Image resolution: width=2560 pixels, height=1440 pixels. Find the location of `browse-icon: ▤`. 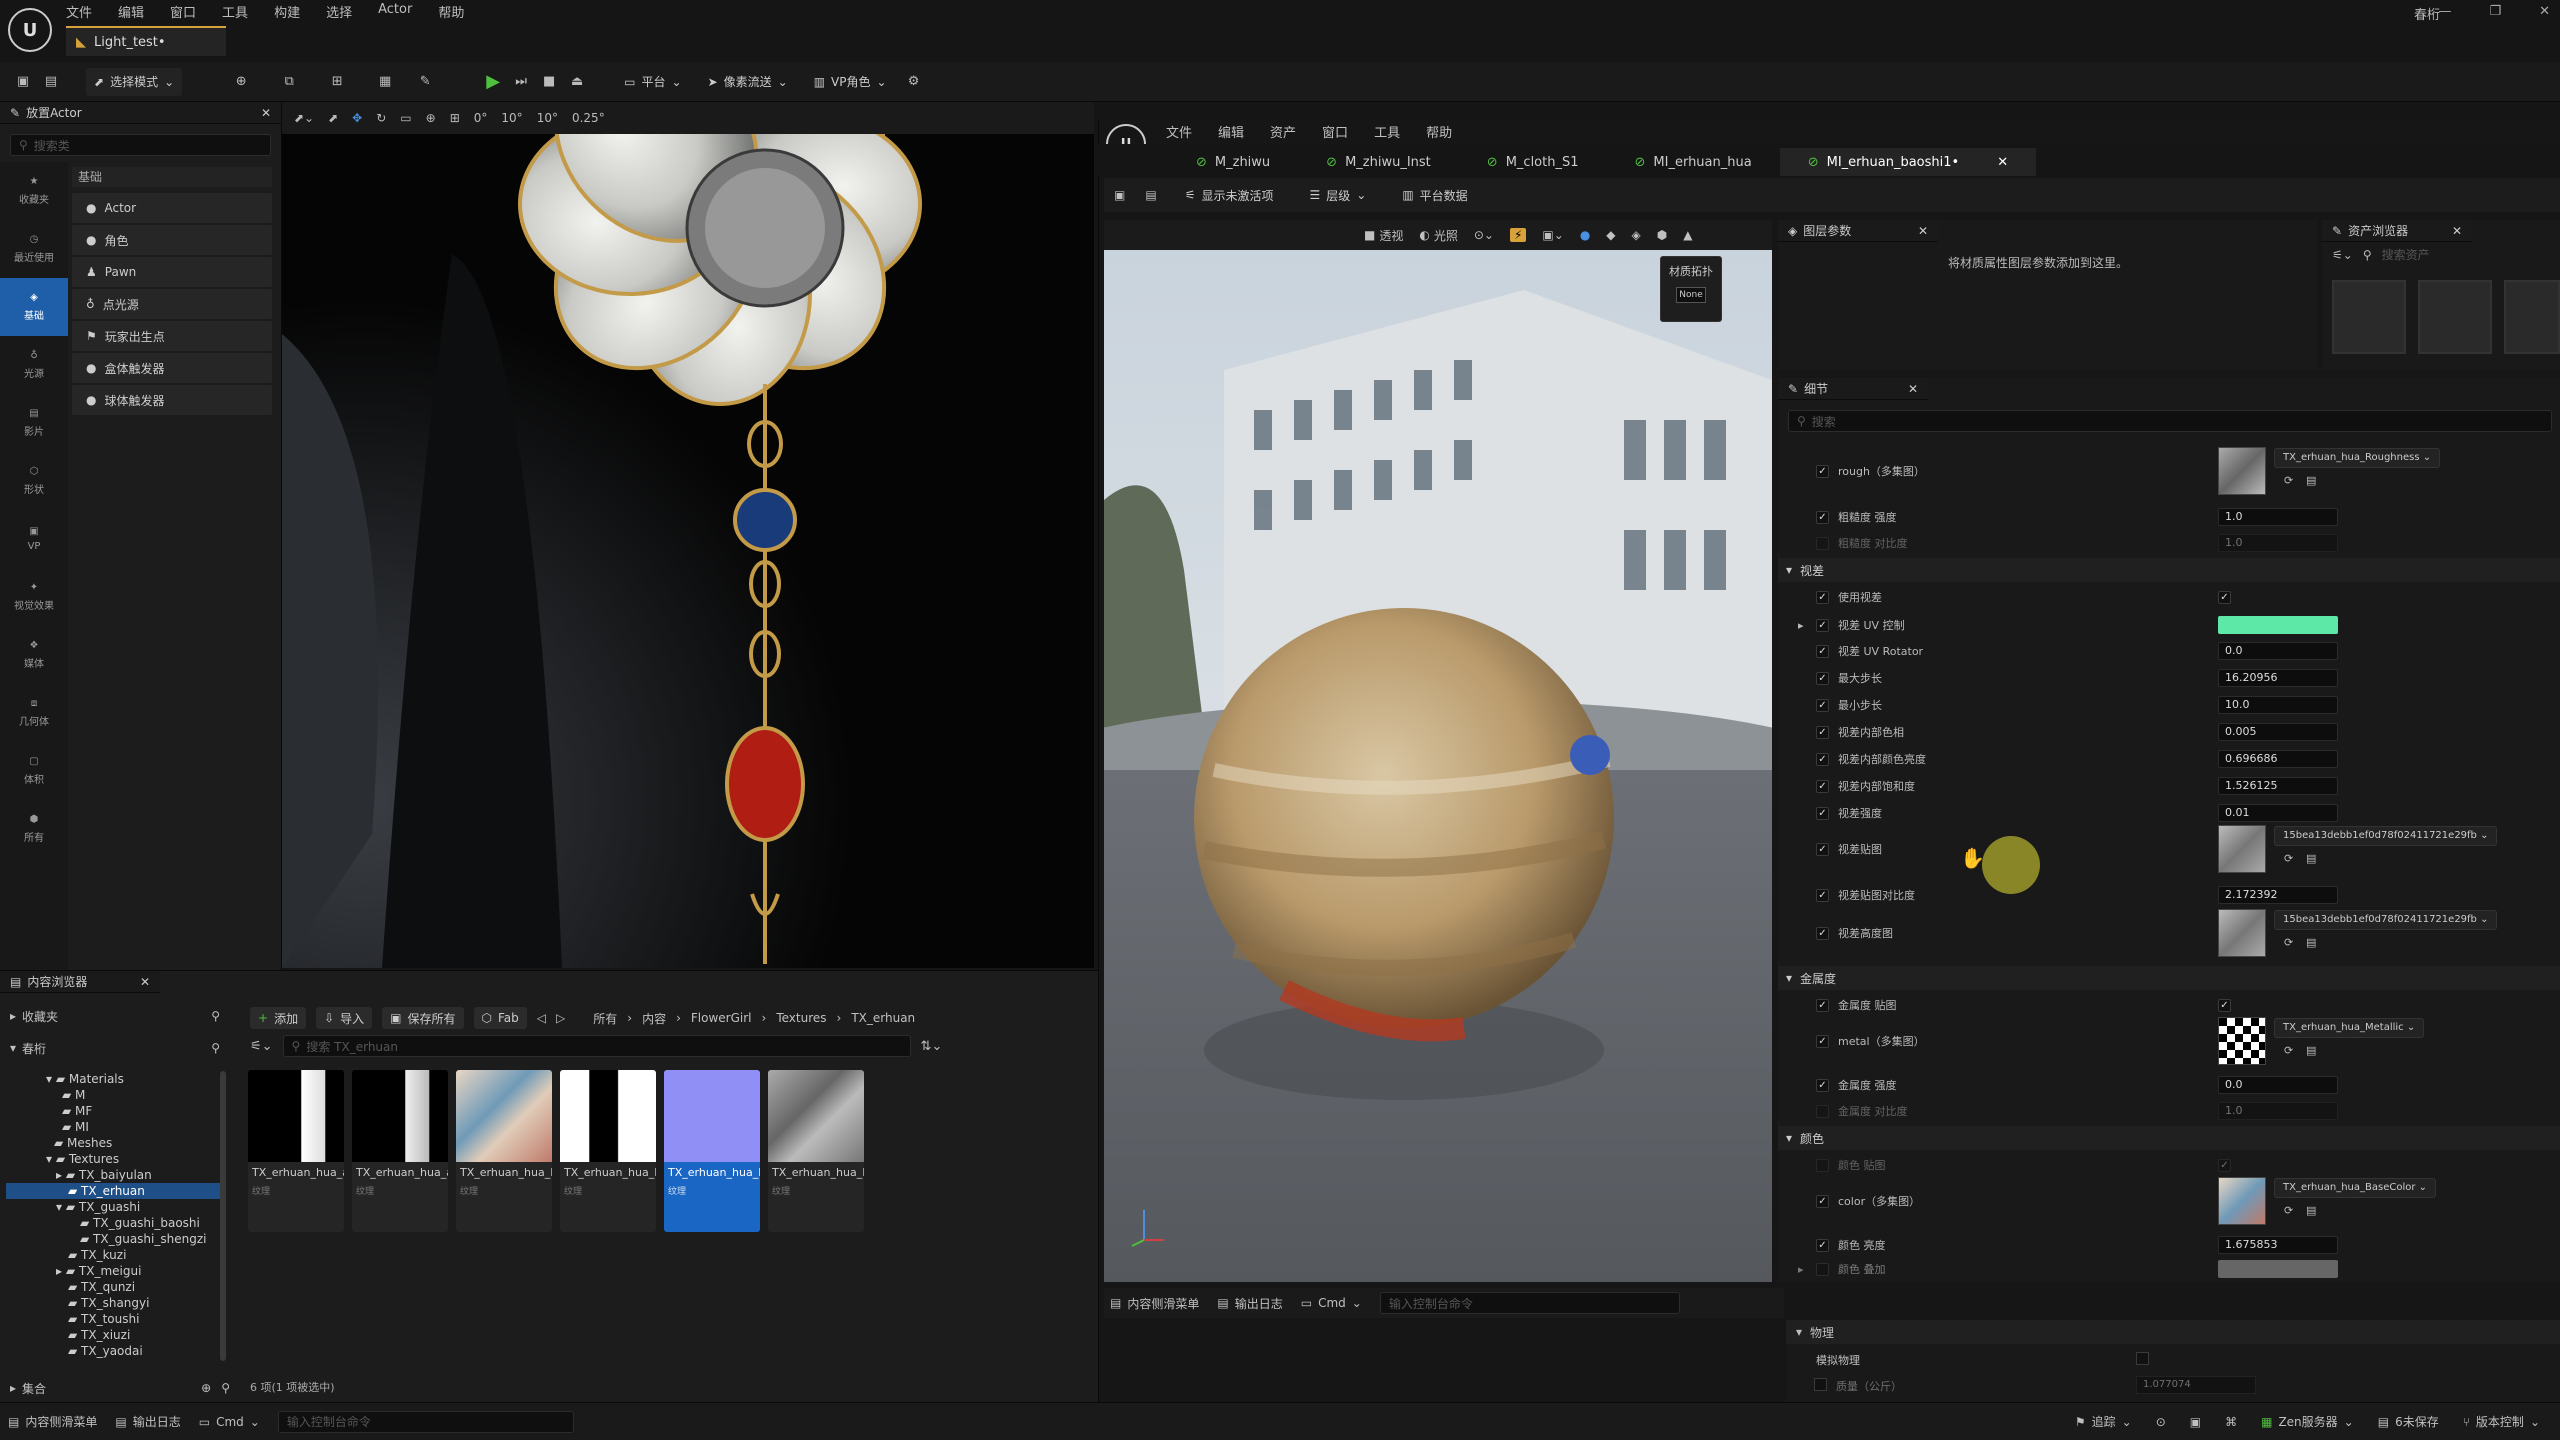

browse-icon: ▤ is located at coordinates (2311, 858).